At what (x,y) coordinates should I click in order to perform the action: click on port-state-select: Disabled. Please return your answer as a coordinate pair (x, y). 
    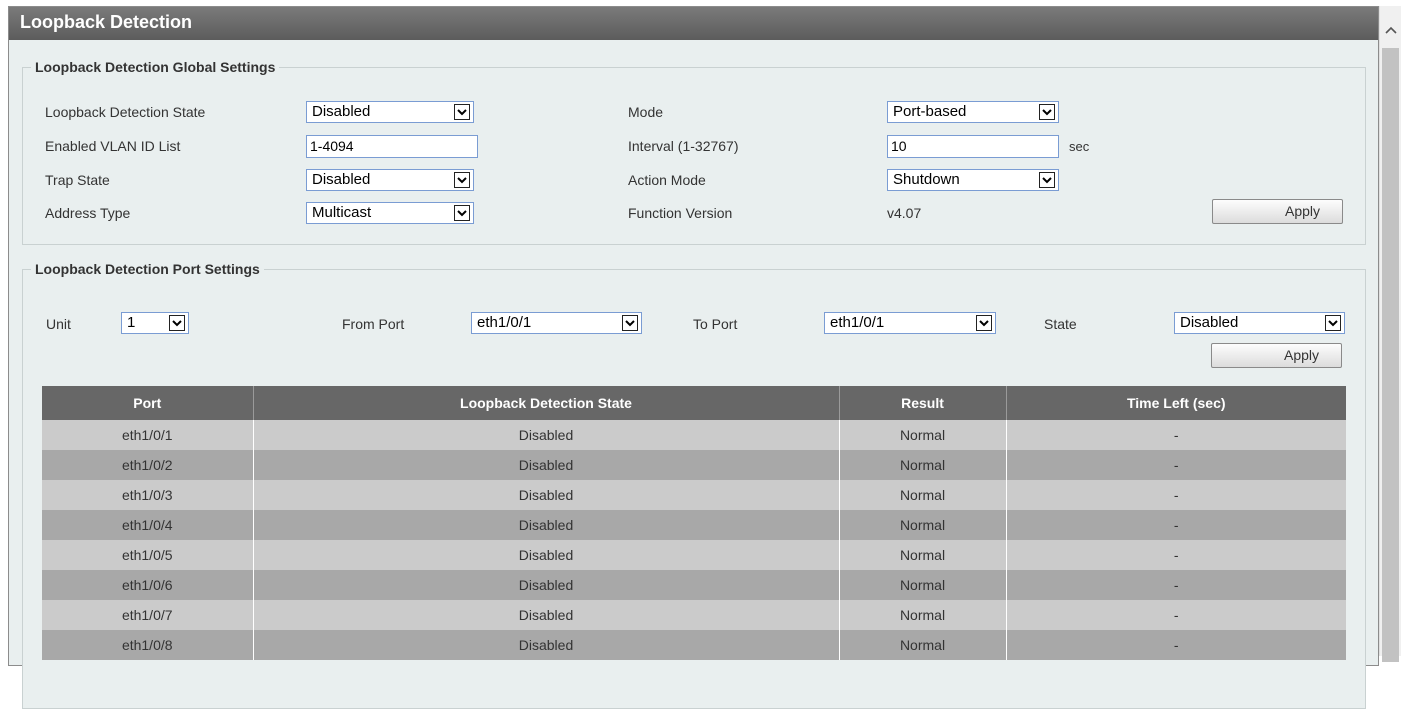
    Looking at the image, I should click on (1259, 323).